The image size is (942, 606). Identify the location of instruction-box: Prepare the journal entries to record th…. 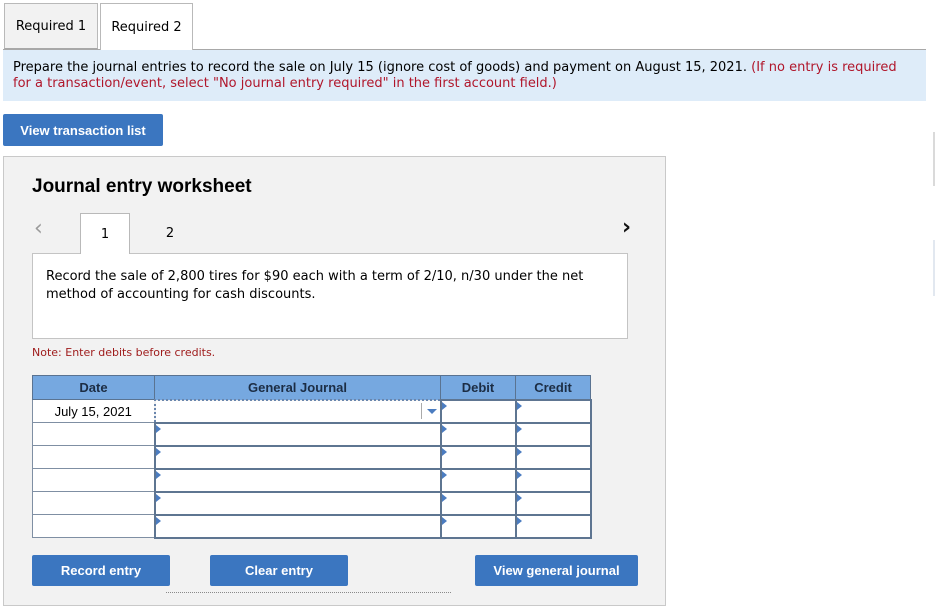
(464, 75).